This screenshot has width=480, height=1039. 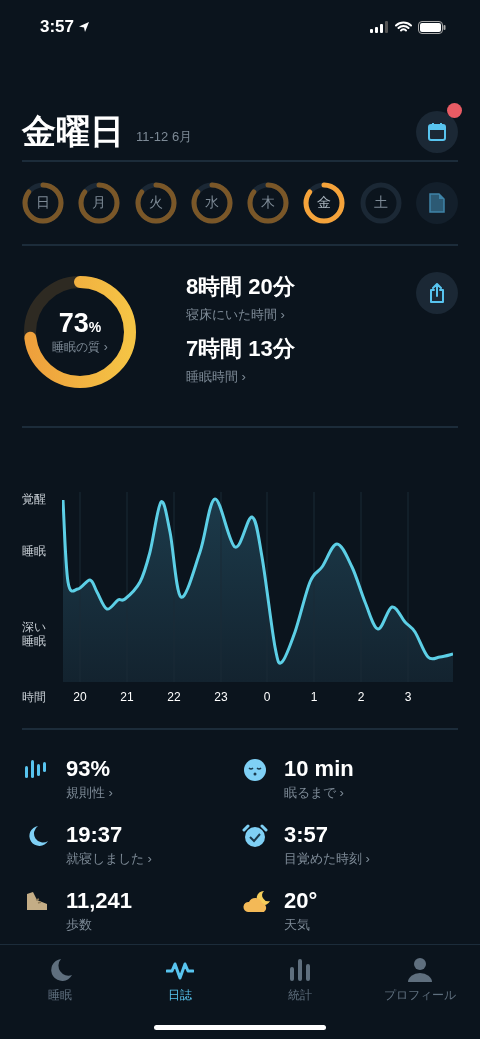 I want to click on stat-link: 天気, so click(x=301, y=925).